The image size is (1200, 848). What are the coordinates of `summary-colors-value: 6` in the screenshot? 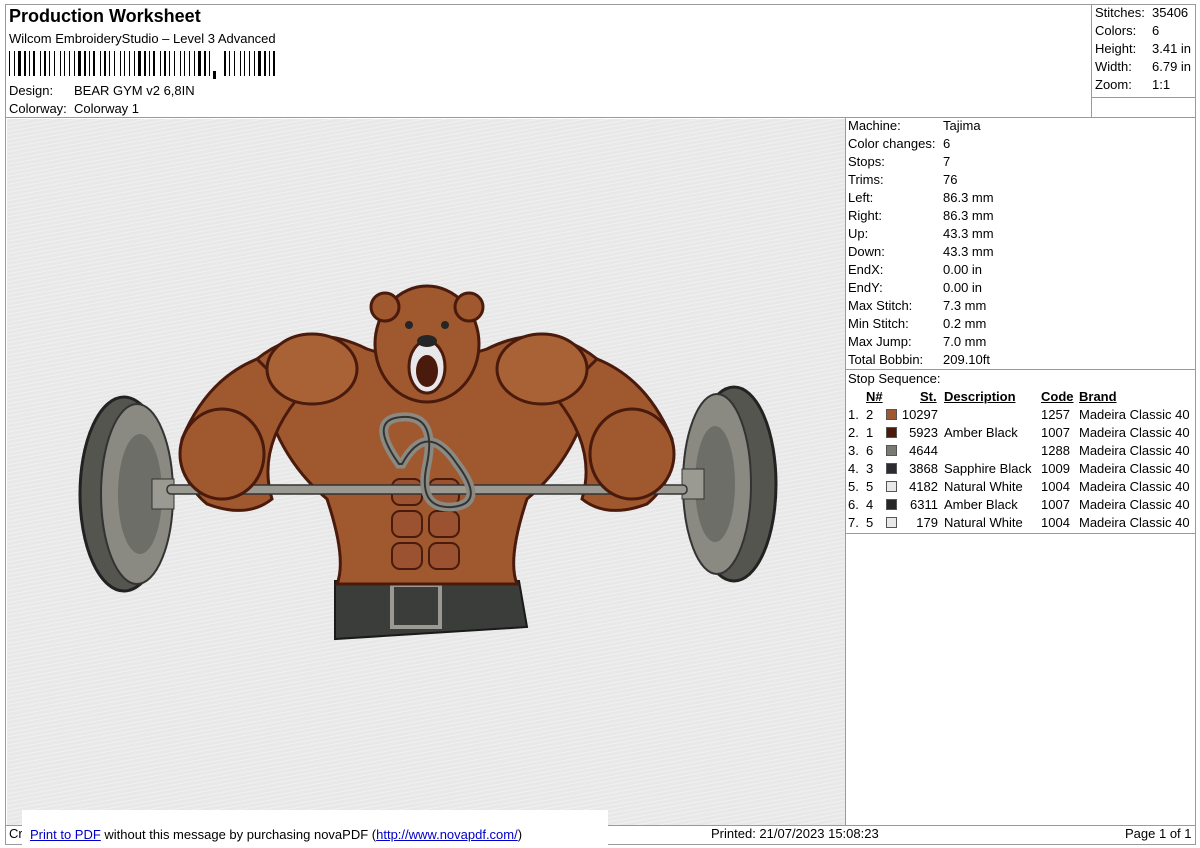 It's located at (1156, 30).